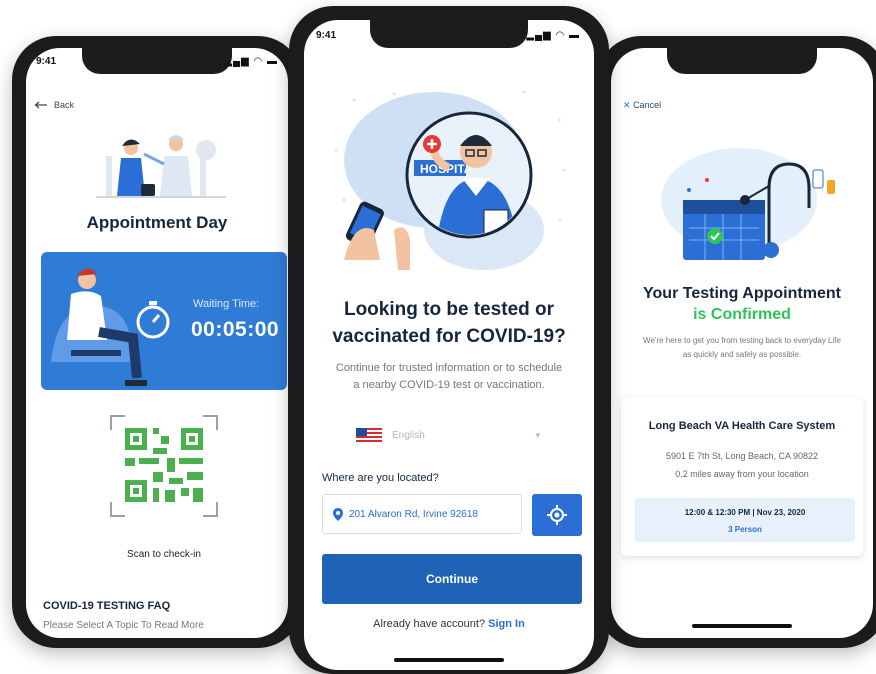 The image size is (876, 674). Describe the element at coordinates (369, 435) in the screenshot. I see `us-flag-icon` at that location.